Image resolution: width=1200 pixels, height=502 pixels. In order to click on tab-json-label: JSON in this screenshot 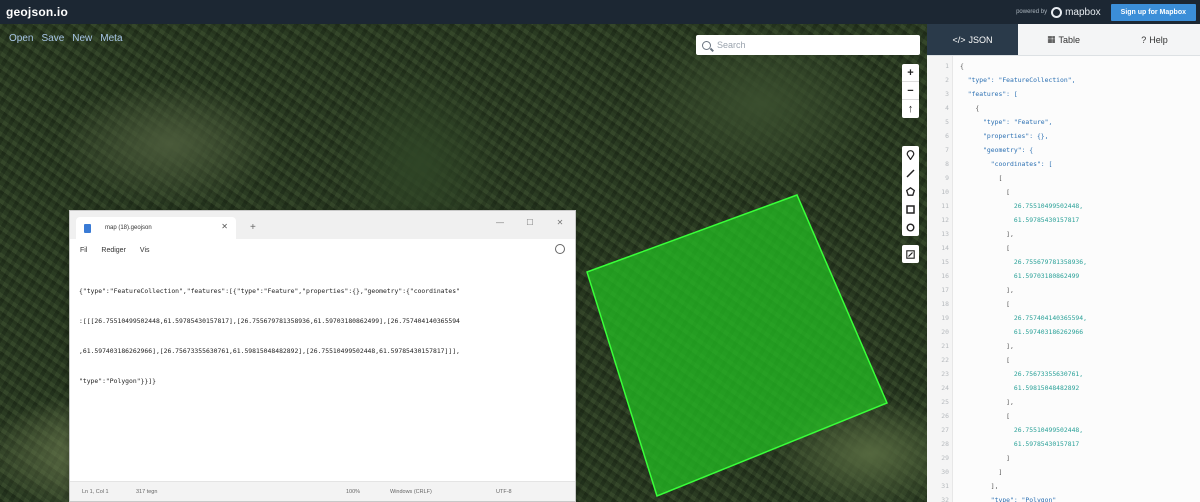, I will do `click(980, 39)`.